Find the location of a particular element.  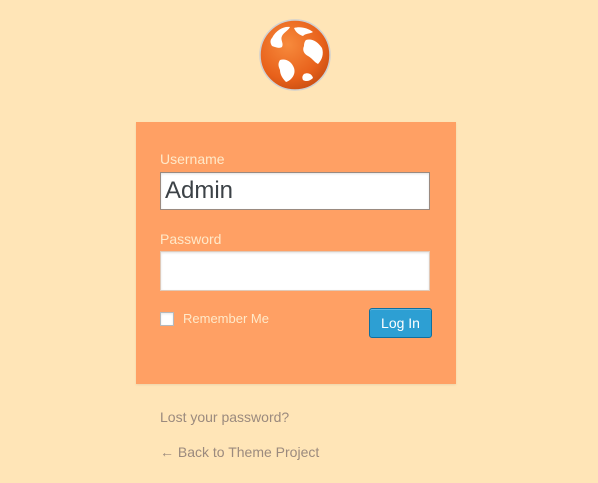

username-label: Username is located at coordinates (192, 159).